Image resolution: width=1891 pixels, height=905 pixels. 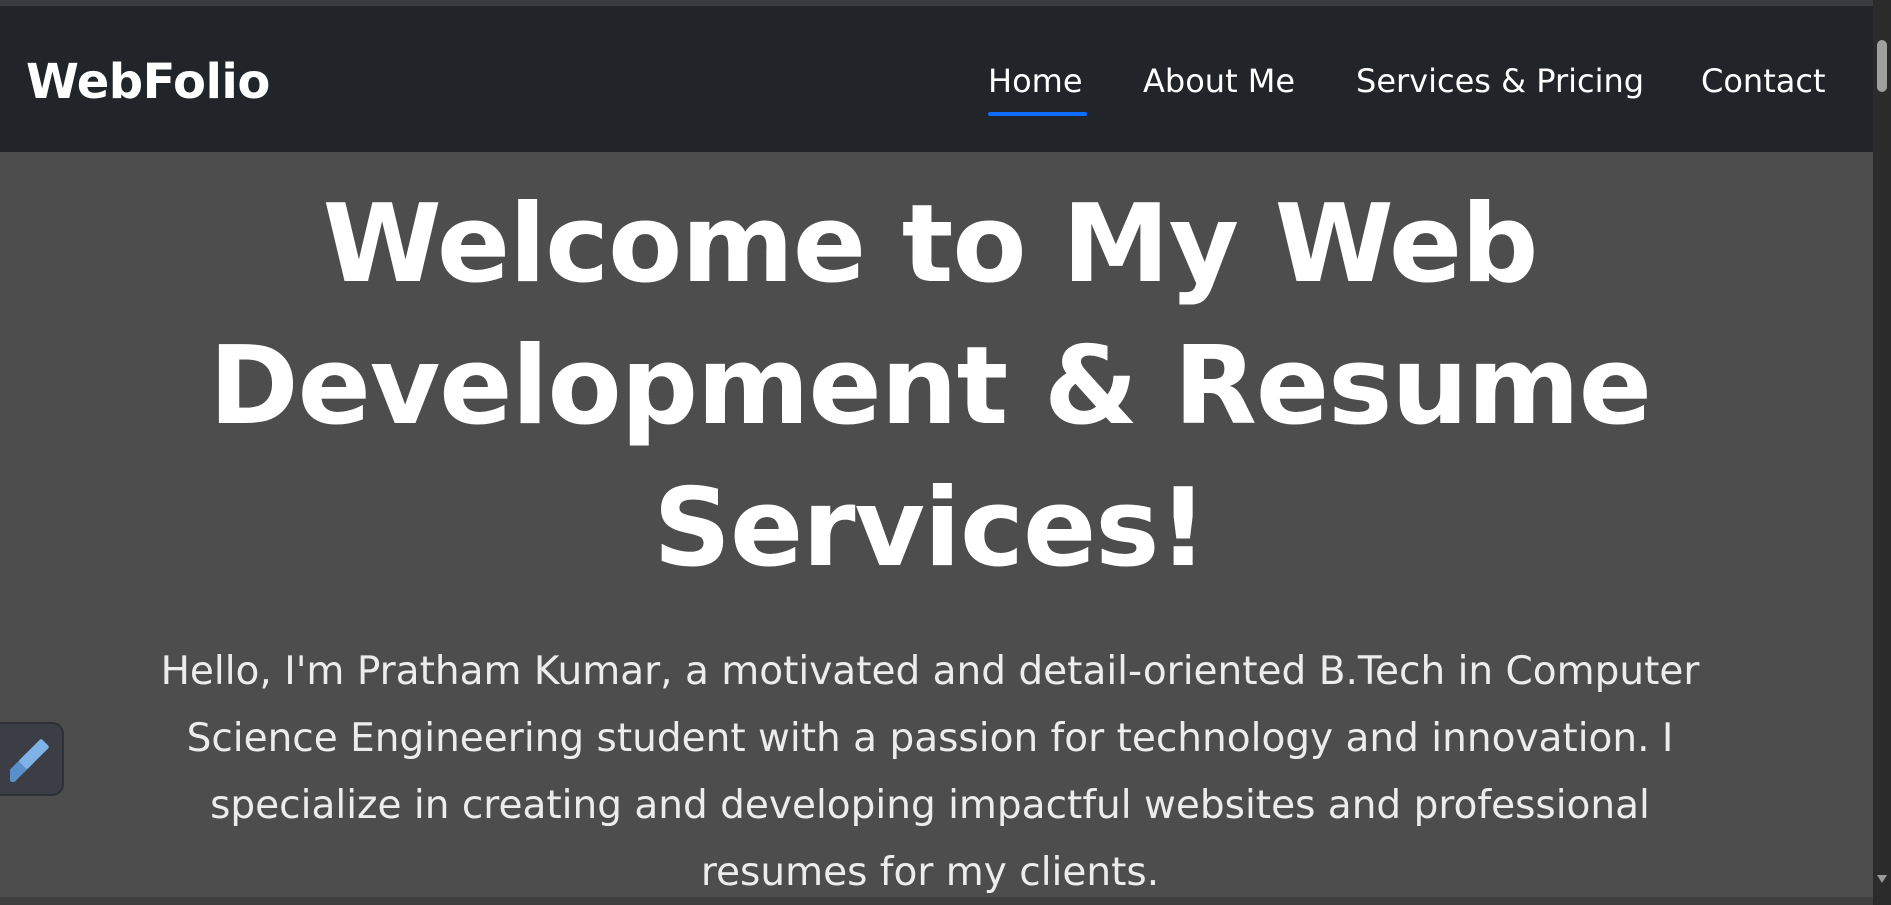 I want to click on brand-logo: WebFolio, so click(x=148, y=82).